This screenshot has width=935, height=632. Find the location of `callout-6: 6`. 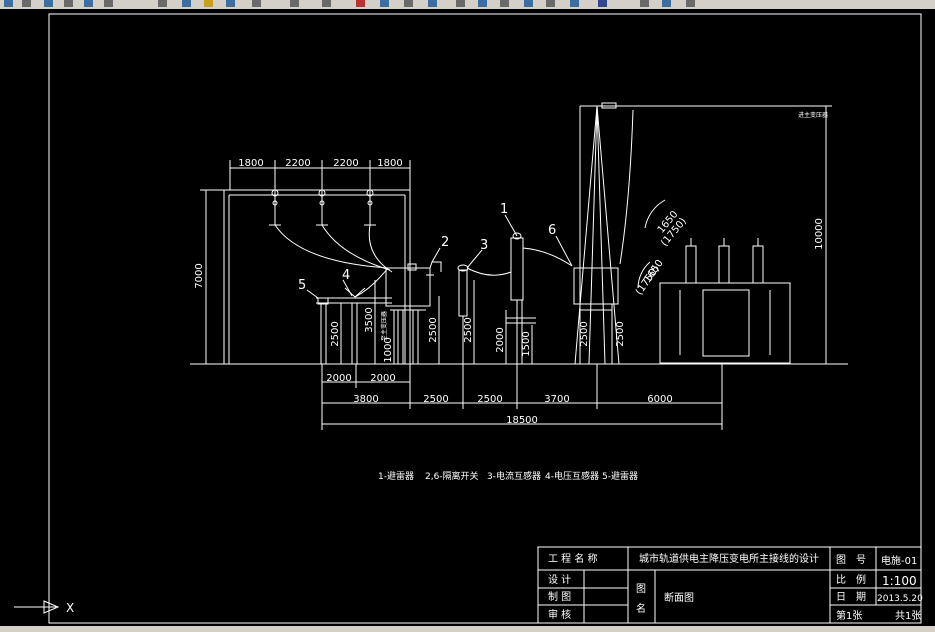

callout-6: 6 is located at coordinates (552, 230).